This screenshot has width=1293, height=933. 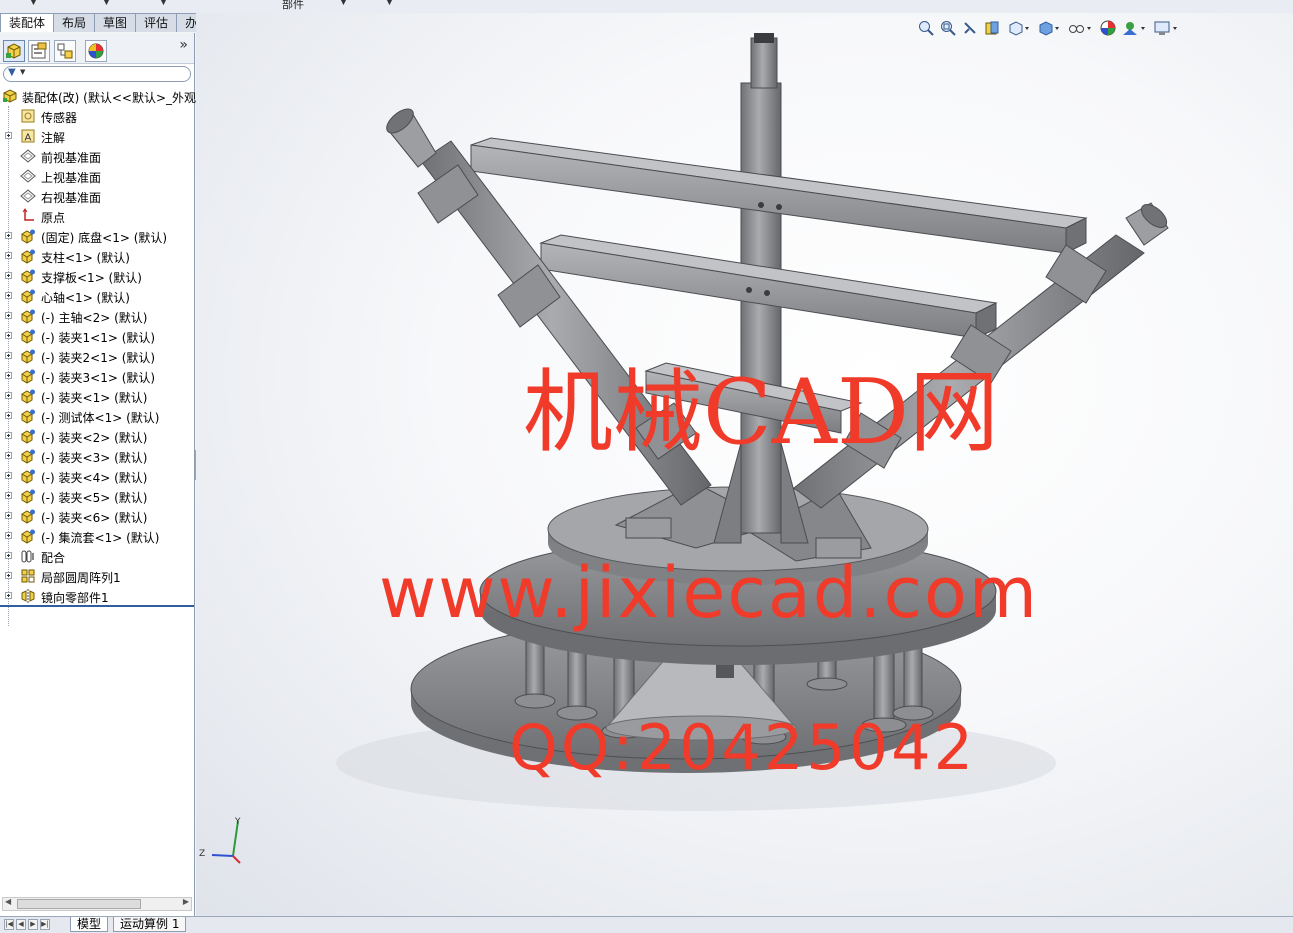 I want to click on display-manager-icon, so click(x=96, y=51).